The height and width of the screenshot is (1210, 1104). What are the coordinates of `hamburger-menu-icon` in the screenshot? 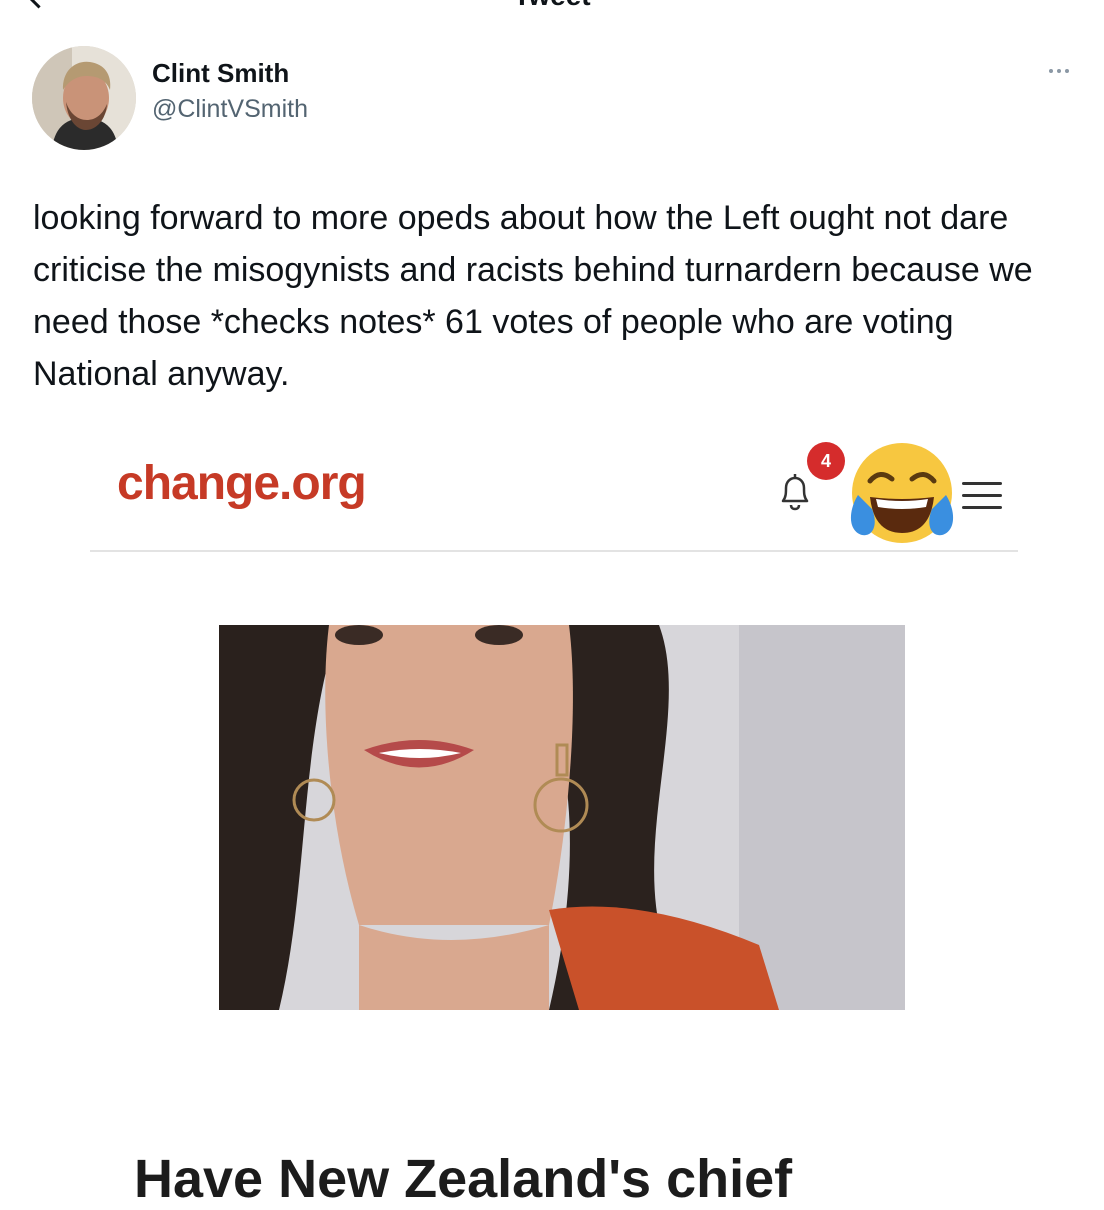 It's located at (982, 496).